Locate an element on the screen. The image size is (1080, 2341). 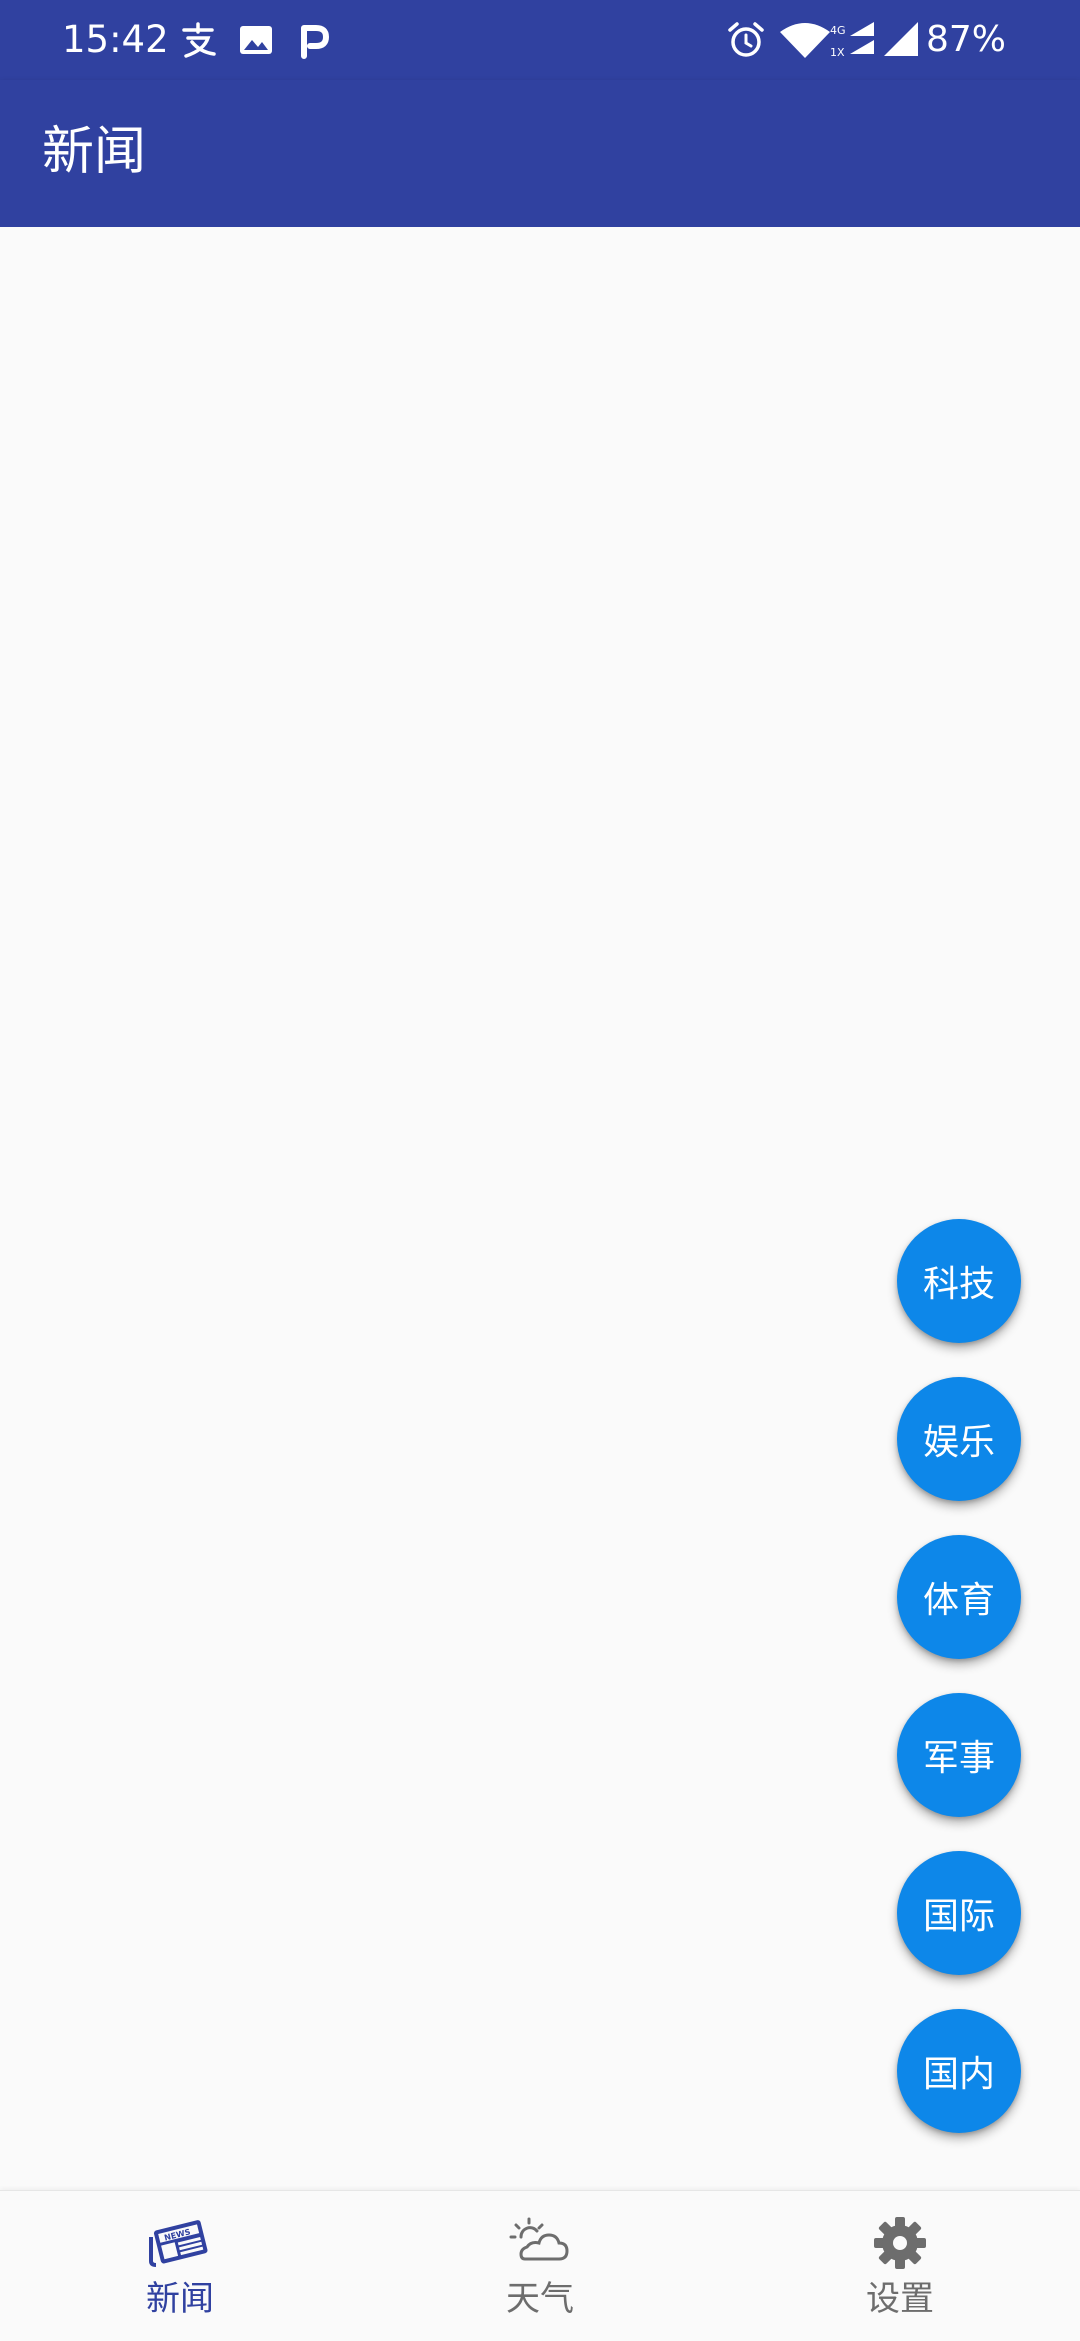
nav-item-news: NEWS 新闻 is located at coordinates (180, 2266).